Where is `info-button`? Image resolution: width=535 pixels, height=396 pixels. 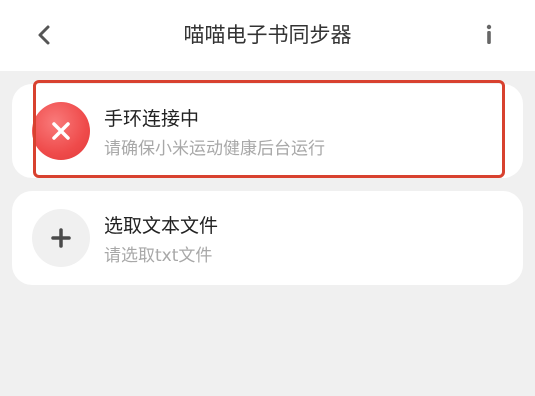
info-button is located at coordinates (489, 35).